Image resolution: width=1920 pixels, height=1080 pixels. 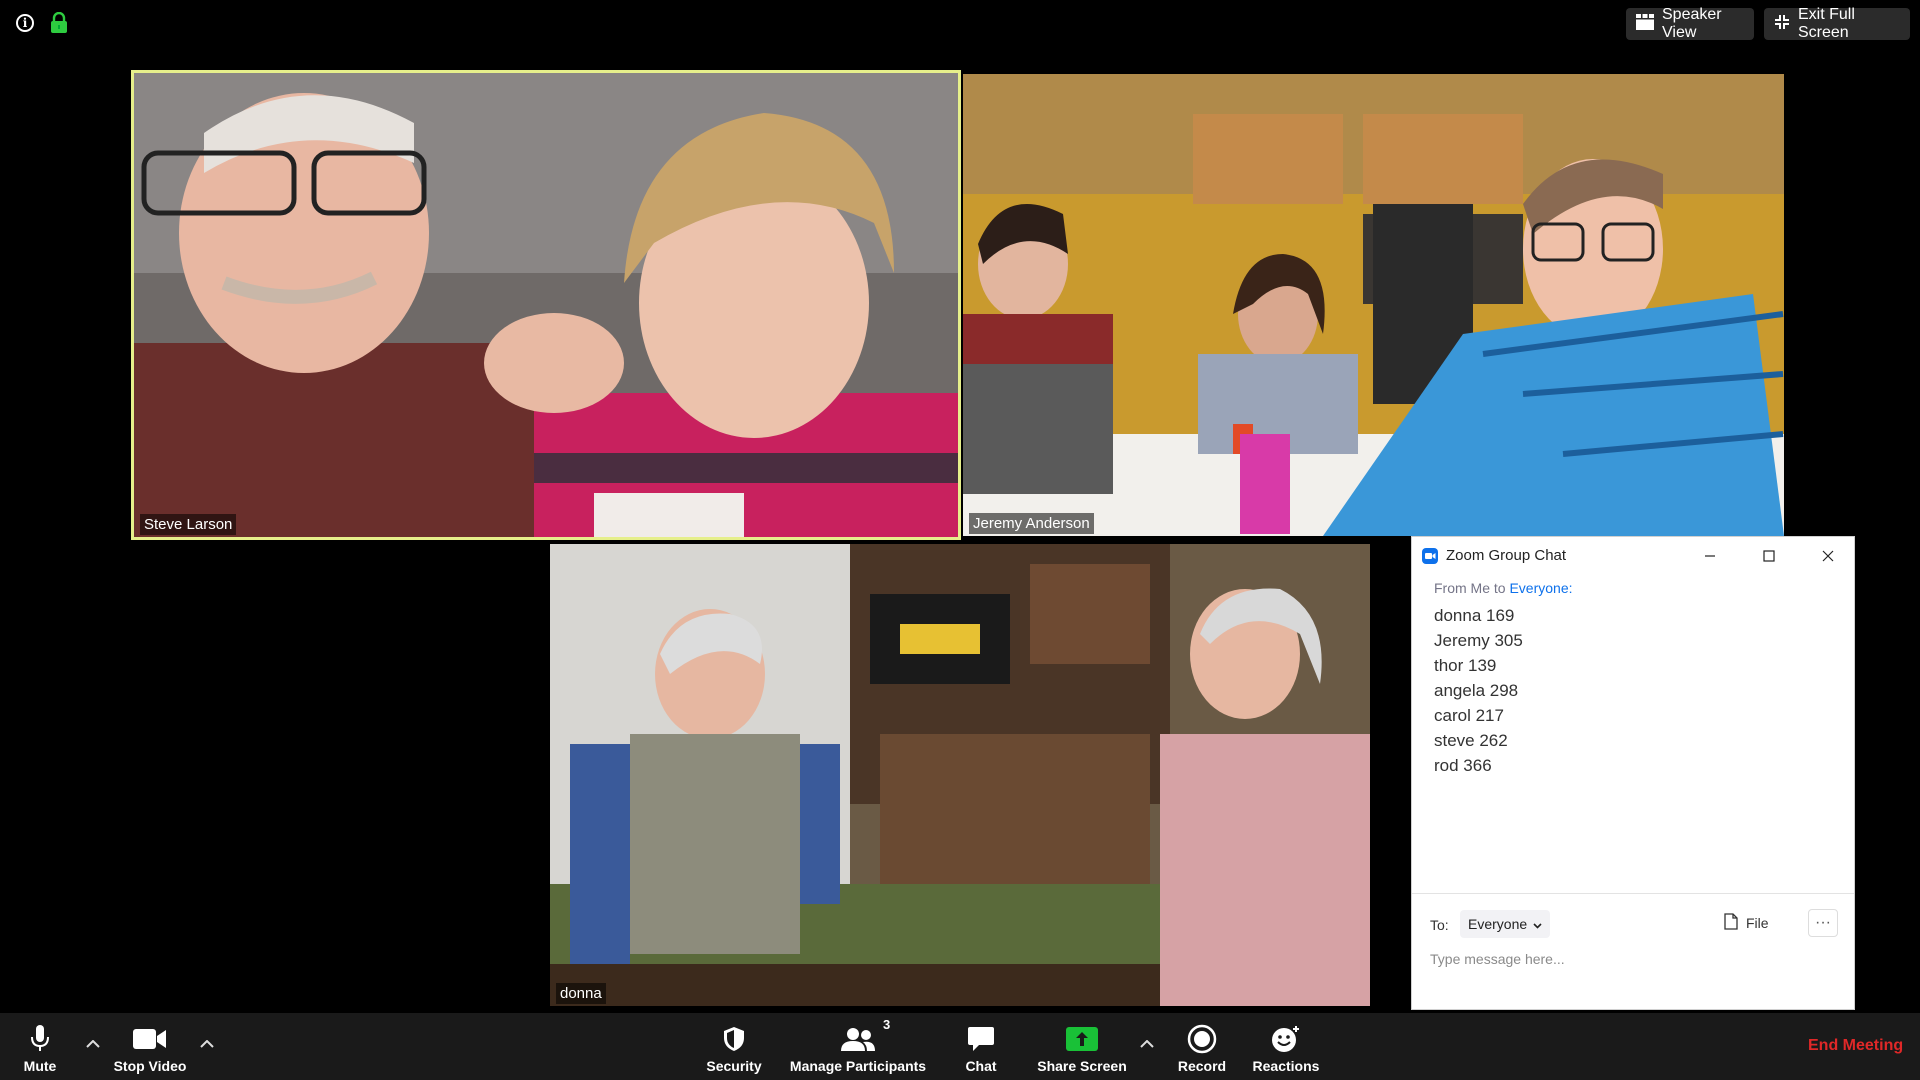 What do you see at coordinates (1286, 1066) in the screenshot?
I see `reactions-label: Reactions` at bounding box center [1286, 1066].